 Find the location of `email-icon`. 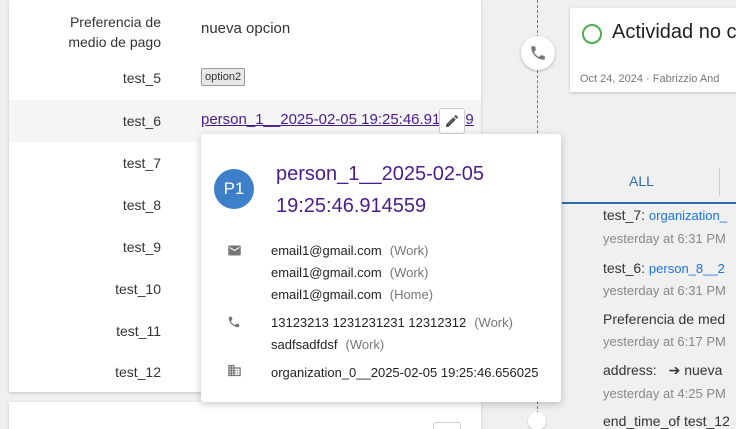

email-icon is located at coordinates (234, 250).